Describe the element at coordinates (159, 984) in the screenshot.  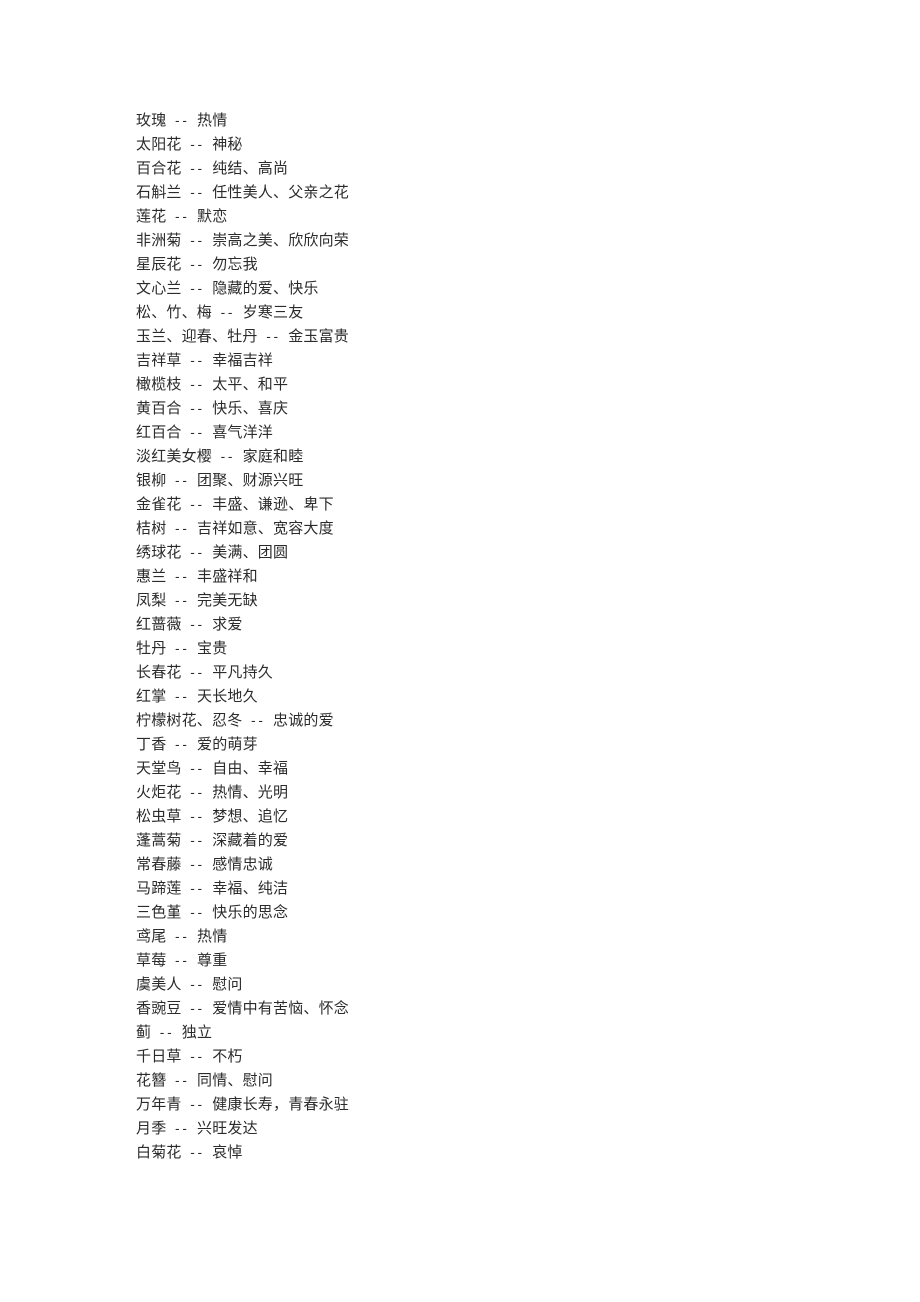
I see `flower-name: 虞美人` at that location.